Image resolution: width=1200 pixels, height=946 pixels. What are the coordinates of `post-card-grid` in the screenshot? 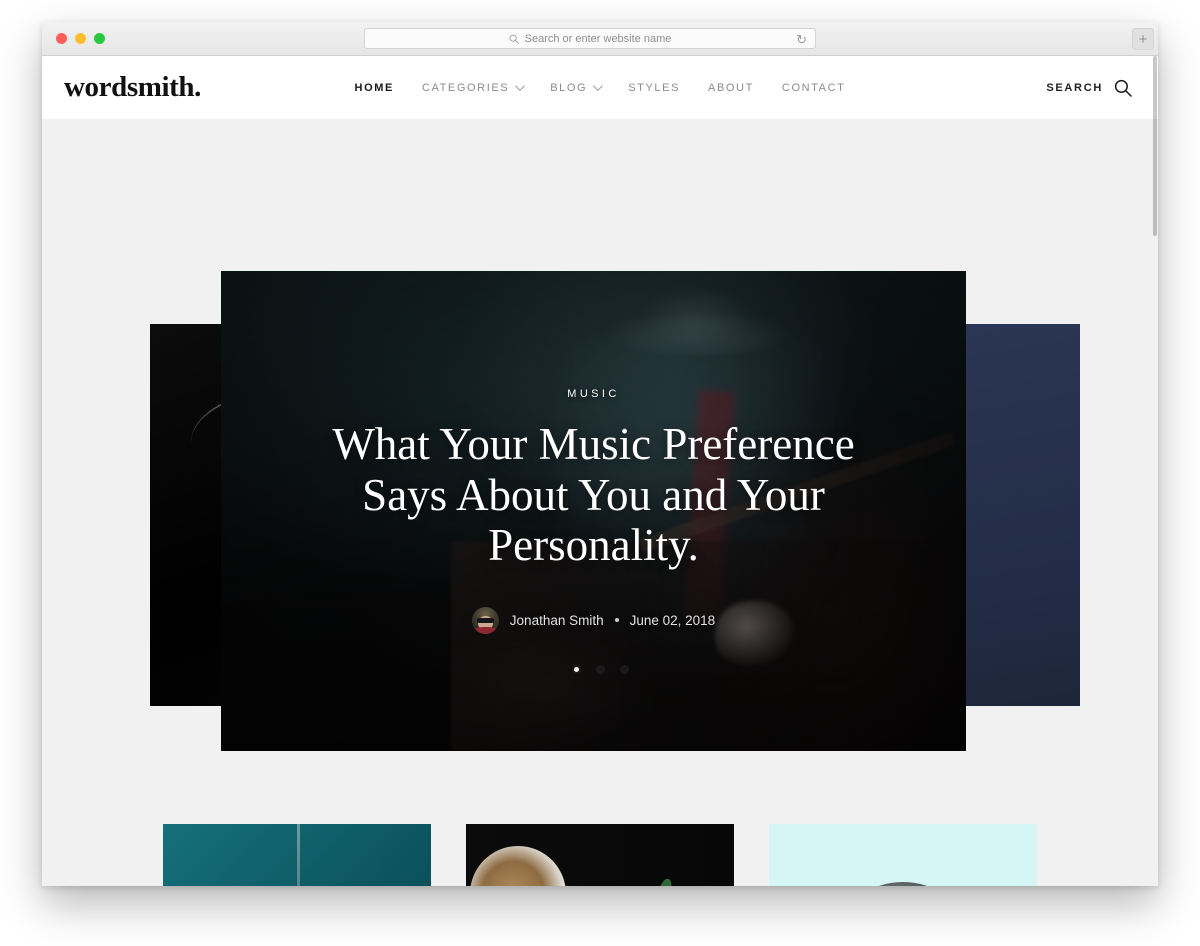 It's located at (600, 855).